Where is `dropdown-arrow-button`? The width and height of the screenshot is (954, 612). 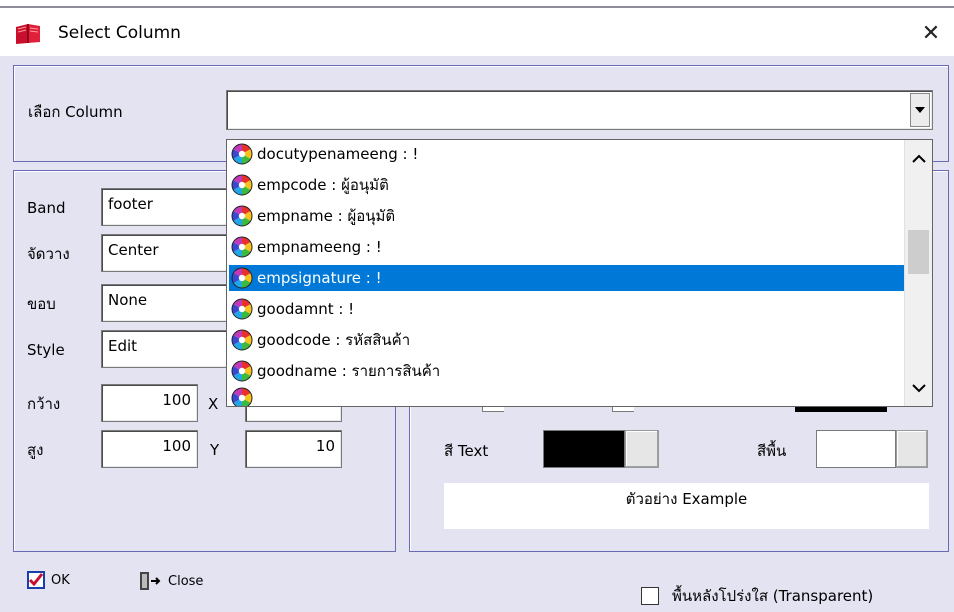 dropdown-arrow-button is located at coordinates (920, 110).